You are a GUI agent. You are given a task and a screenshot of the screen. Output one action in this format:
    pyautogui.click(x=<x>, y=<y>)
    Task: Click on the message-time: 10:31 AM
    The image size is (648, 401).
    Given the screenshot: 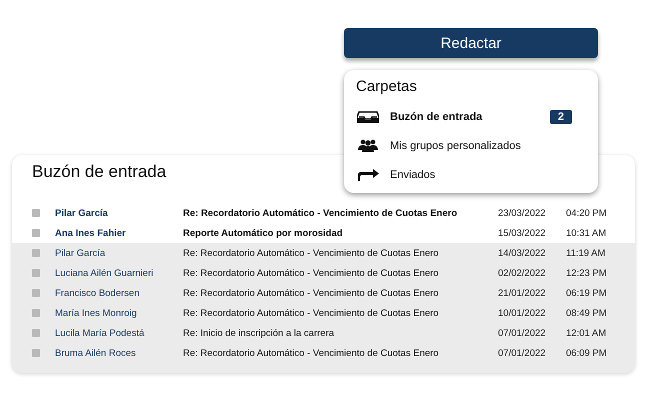 What is the action you would take?
    pyautogui.click(x=587, y=233)
    